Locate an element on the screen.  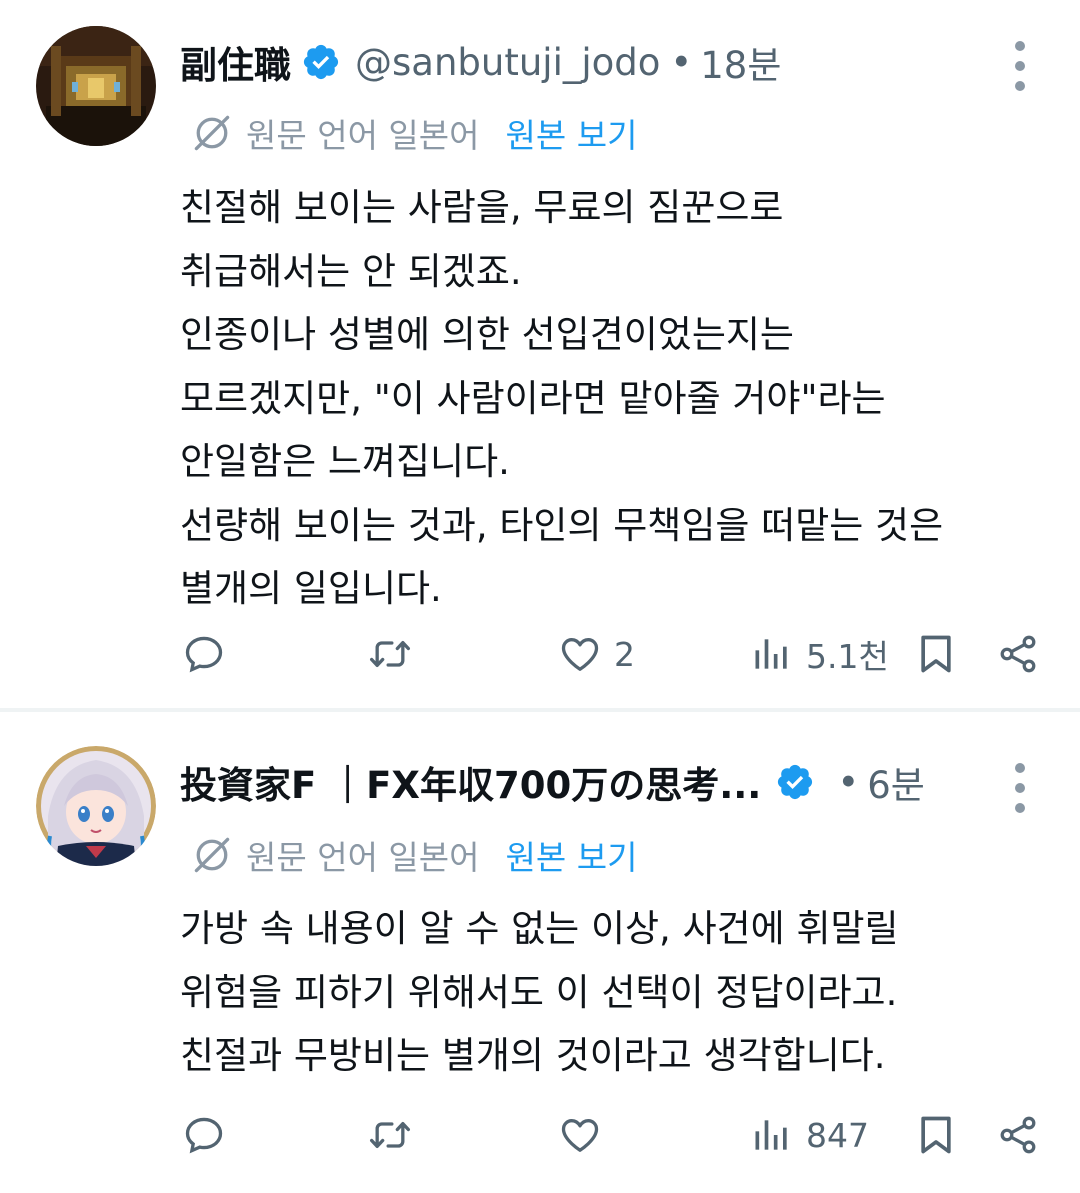
view-count: 5.1천 is located at coordinates (847, 656).